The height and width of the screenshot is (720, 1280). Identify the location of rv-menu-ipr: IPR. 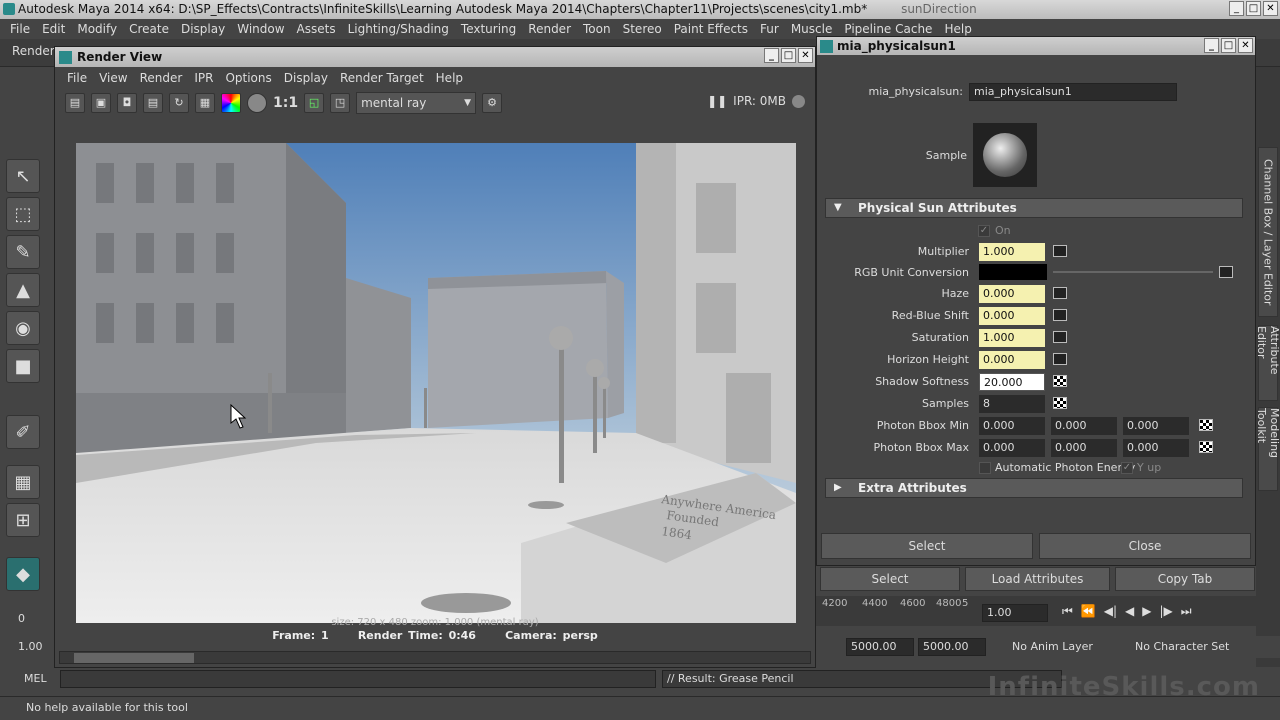
(203, 78).